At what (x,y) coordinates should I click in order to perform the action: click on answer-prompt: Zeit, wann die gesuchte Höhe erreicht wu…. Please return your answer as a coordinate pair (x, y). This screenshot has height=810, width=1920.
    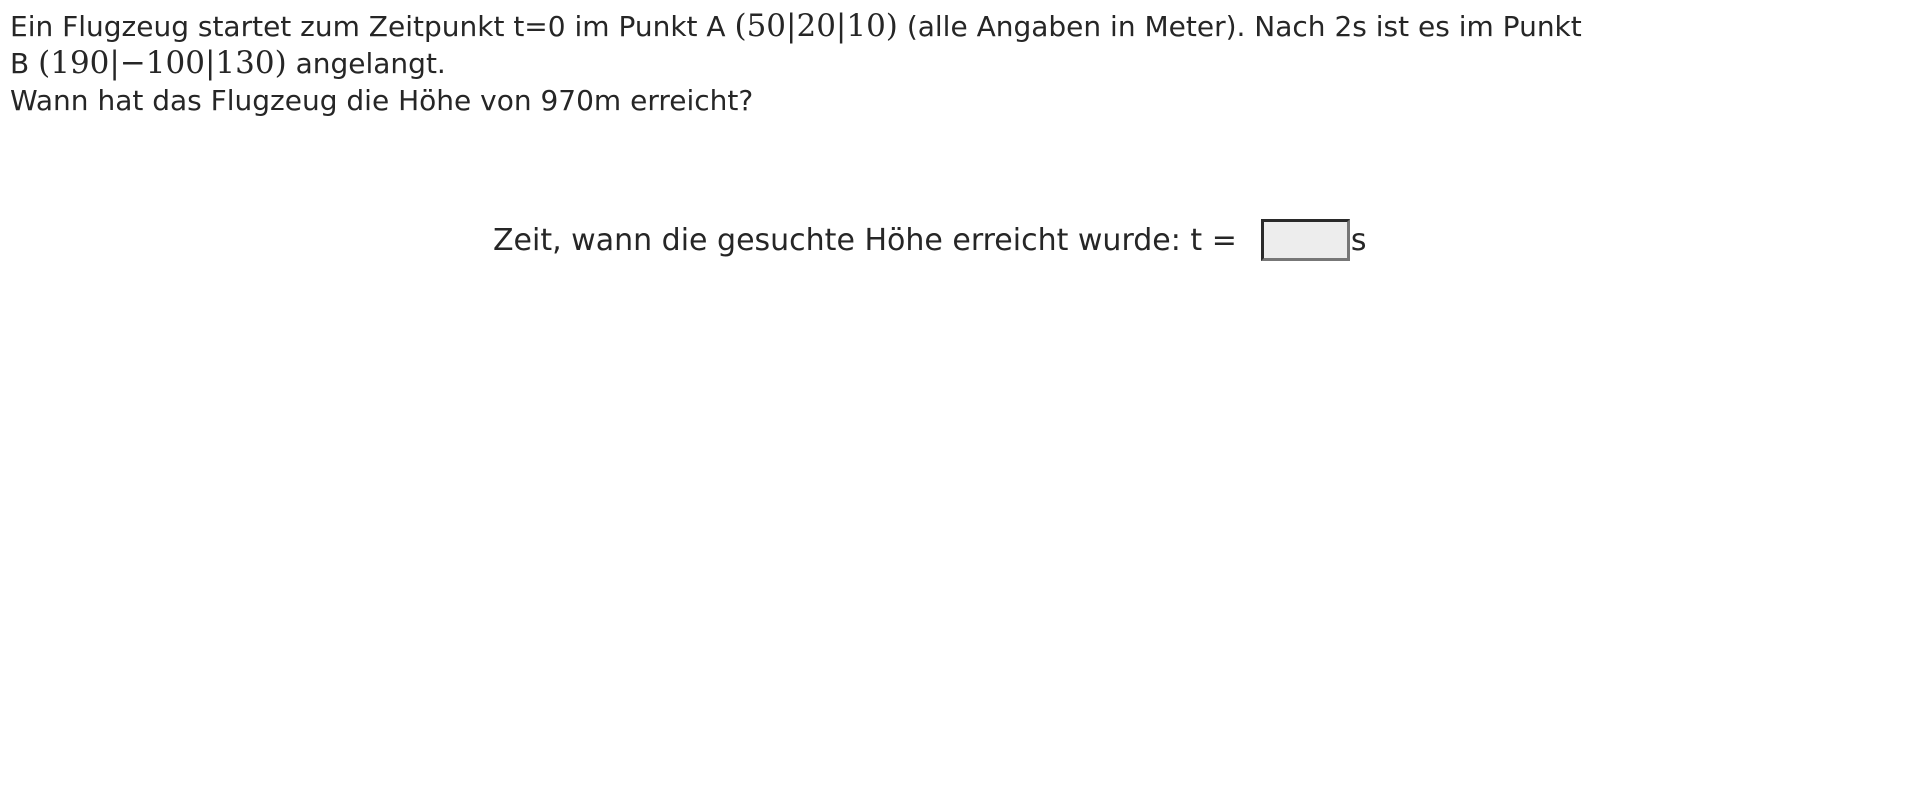
    Looking at the image, I should click on (865, 240).